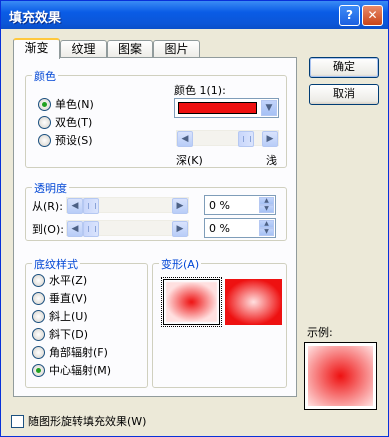  I want to click on shading-styles-label: 底纹样式, so click(56, 264).